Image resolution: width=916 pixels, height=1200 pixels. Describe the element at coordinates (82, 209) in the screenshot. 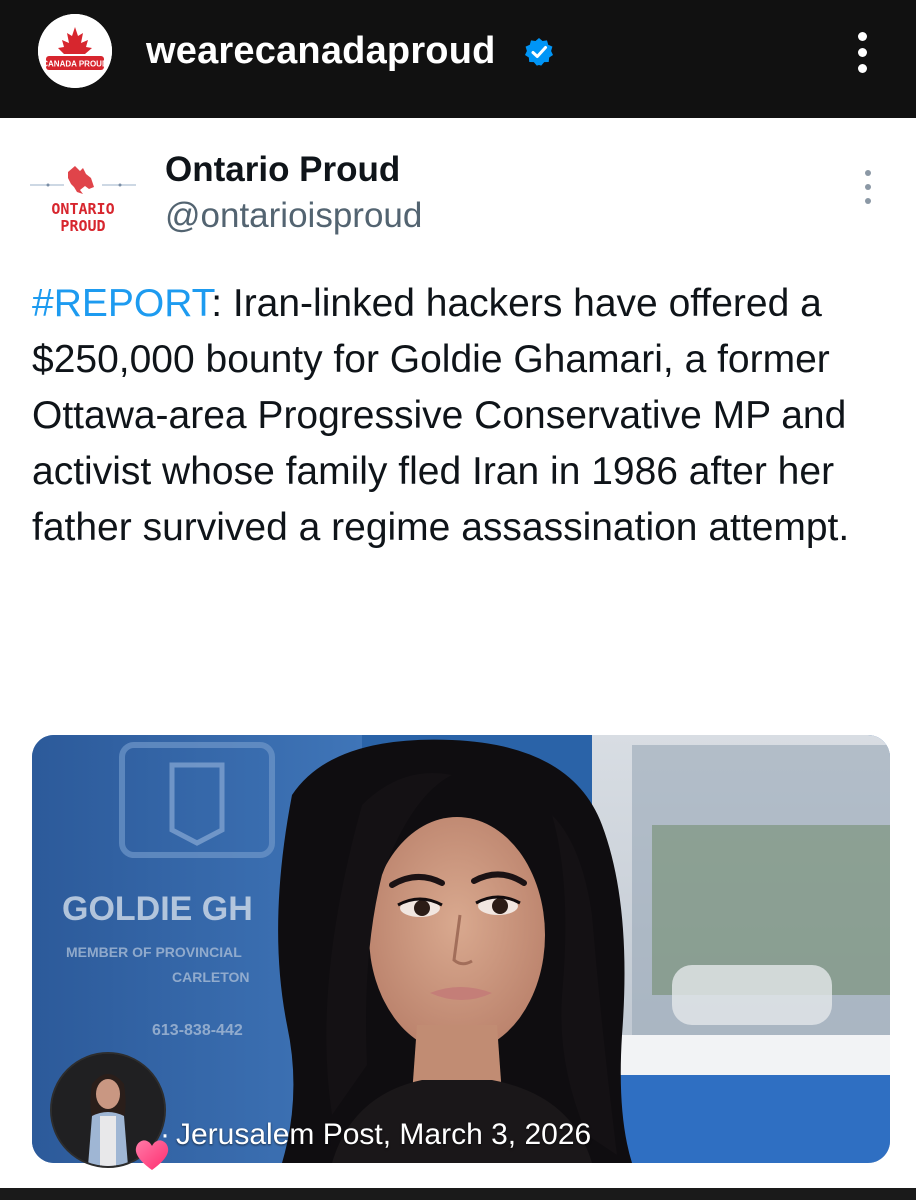

I see `svg-text: ONTARIO` at that location.